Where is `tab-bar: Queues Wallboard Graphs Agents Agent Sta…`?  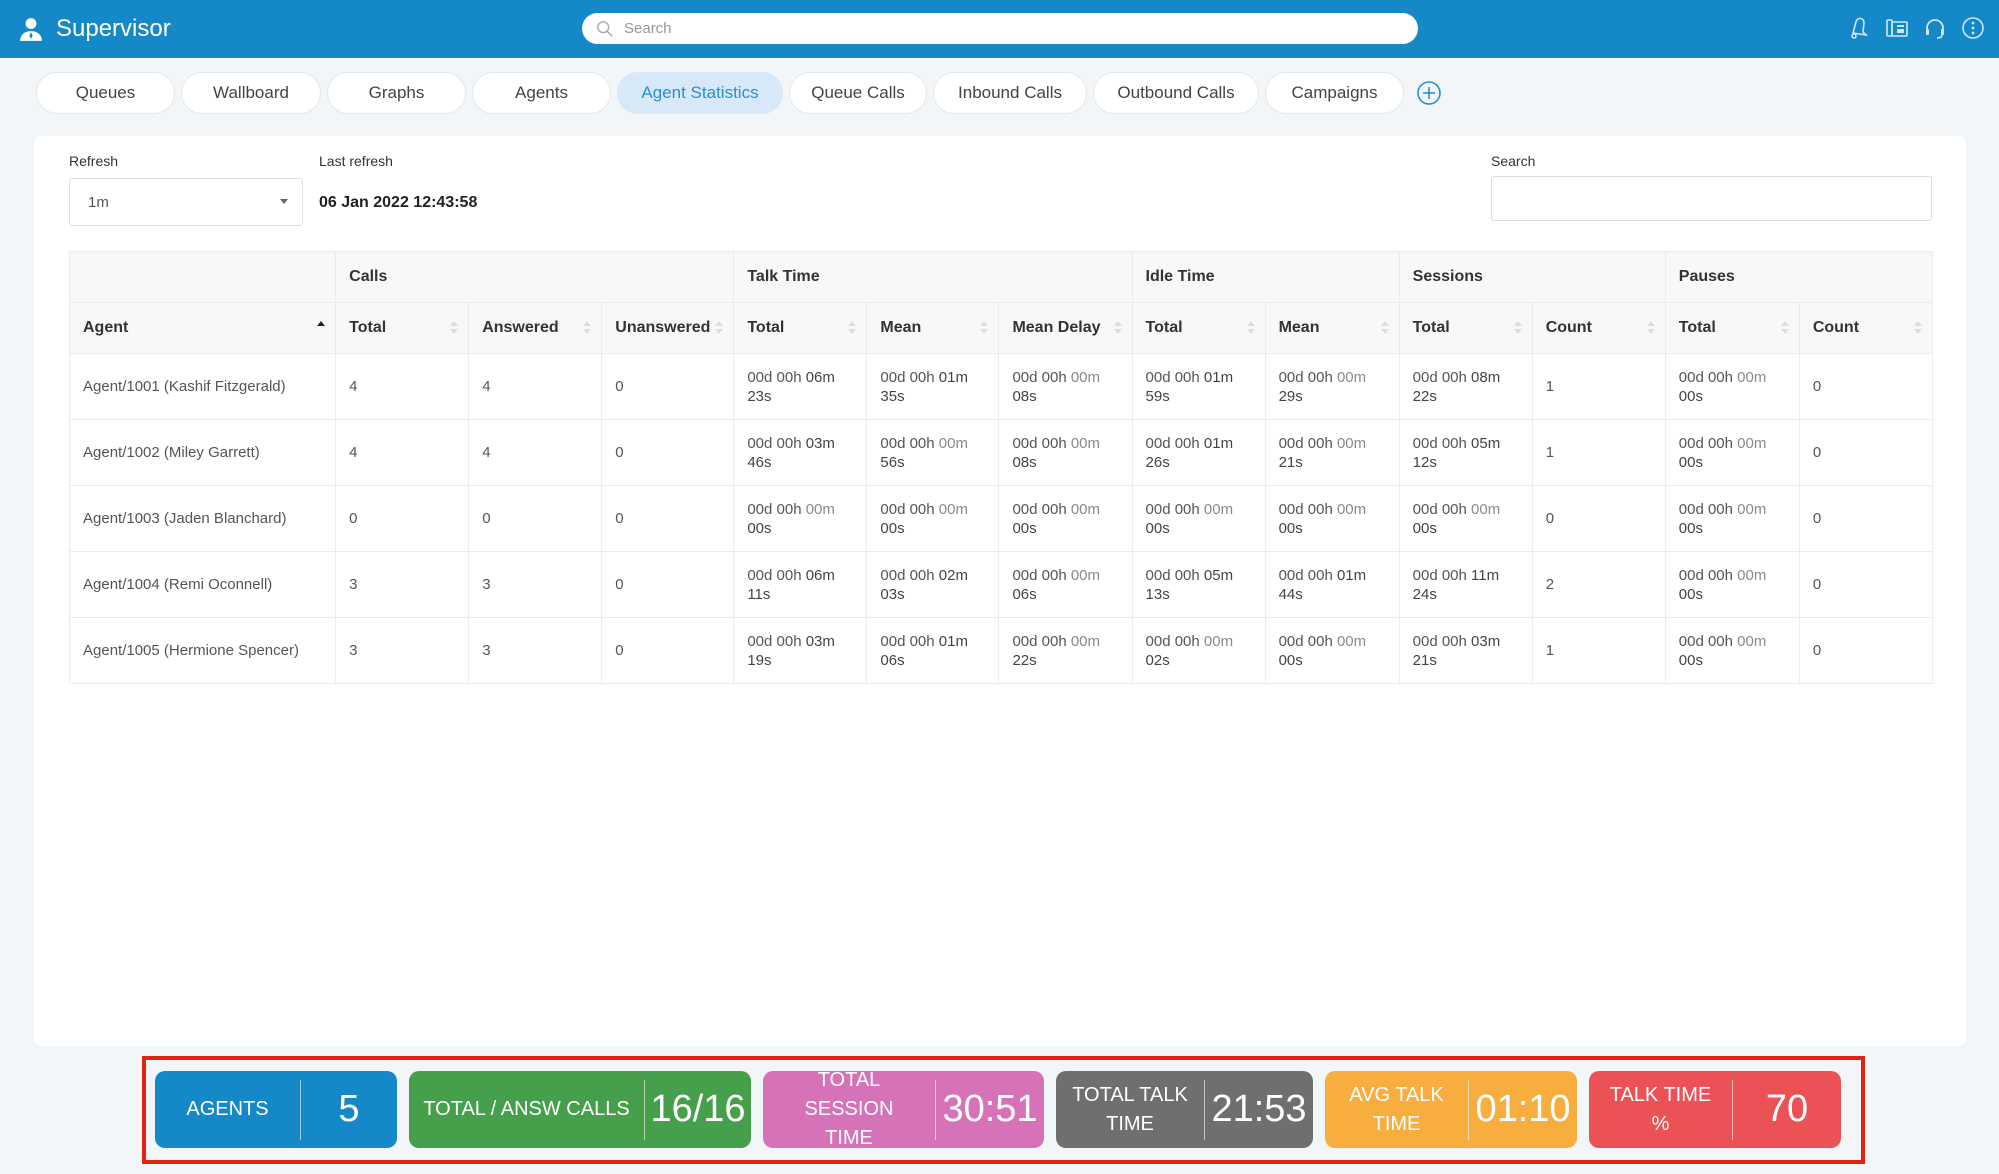 tab-bar: Queues Wallboard Graphs Agents Agent Sta… is located at coordinates (739, 93).